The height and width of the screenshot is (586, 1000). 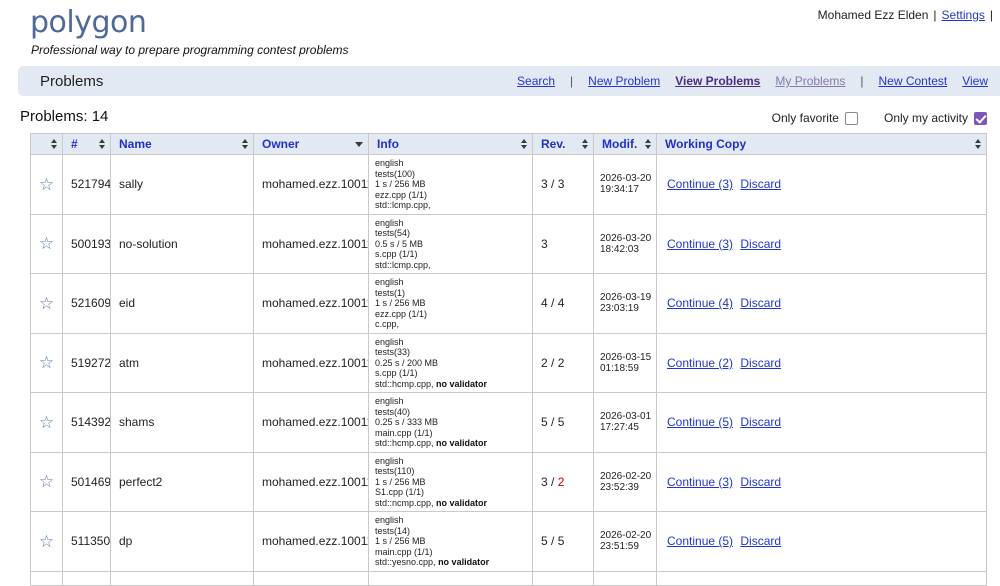 What do you see at coordinates (182, 541) in the screenshot?
I see `problem-name: dp` at bounding box center [182, 541].